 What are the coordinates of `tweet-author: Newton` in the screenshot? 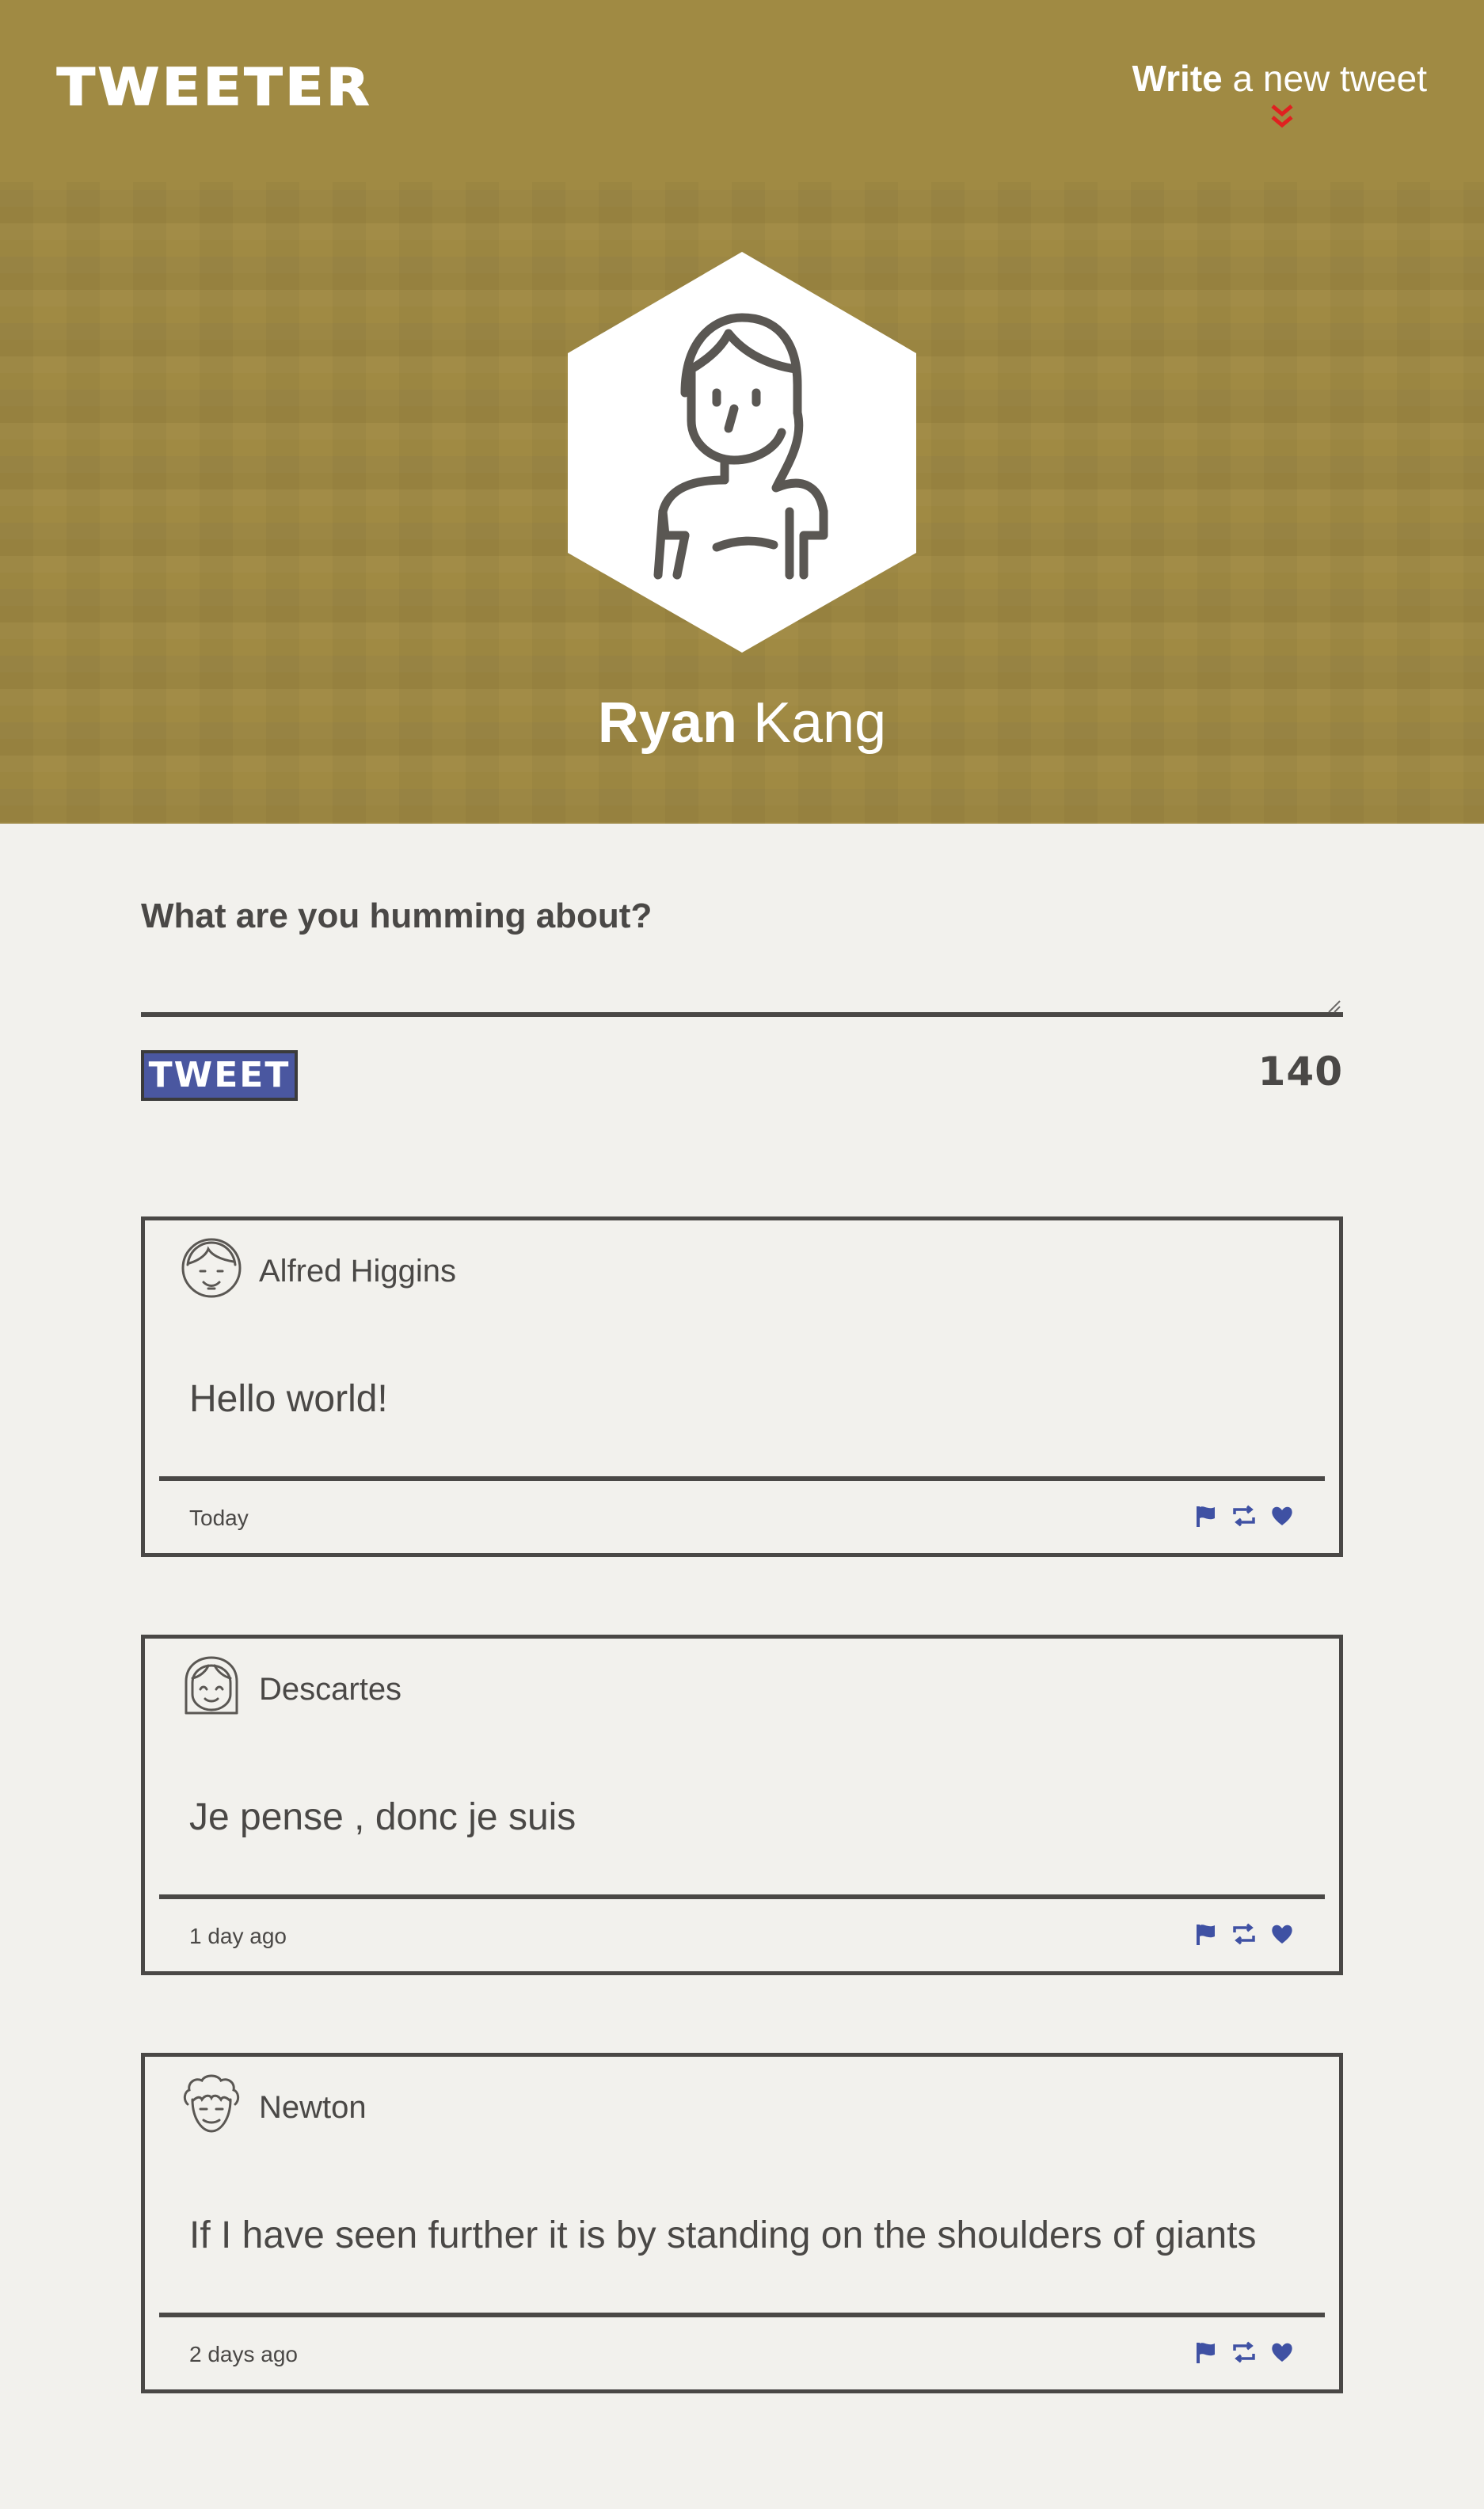 It's located at (313, 2108).